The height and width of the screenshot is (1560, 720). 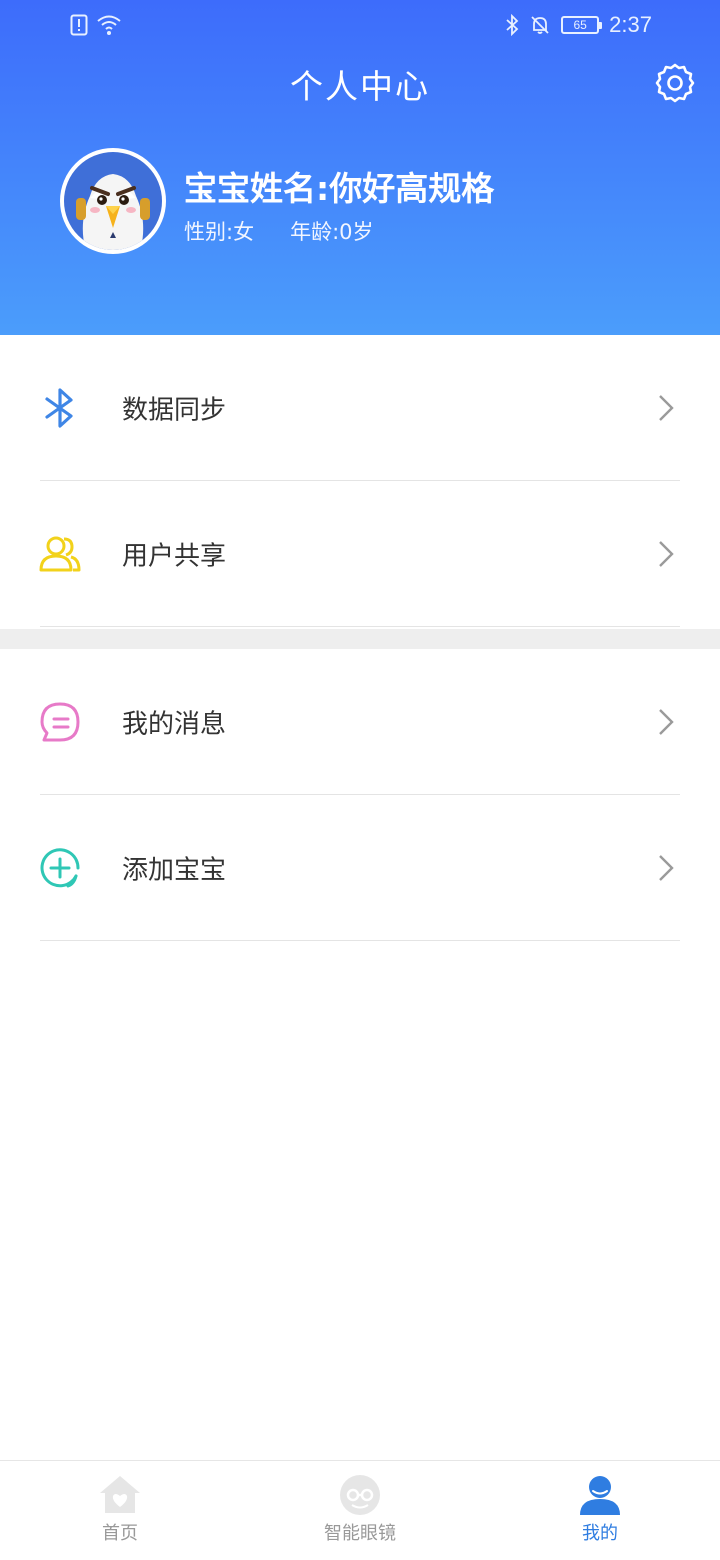 I want to click on tab-label-smart-glasses: 智能眼镜, so click(x=360, y=1533).